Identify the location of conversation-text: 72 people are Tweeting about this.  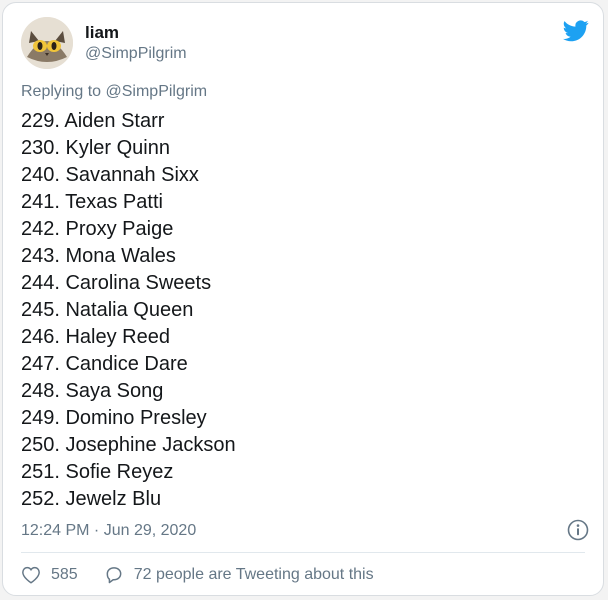
(253, 574).